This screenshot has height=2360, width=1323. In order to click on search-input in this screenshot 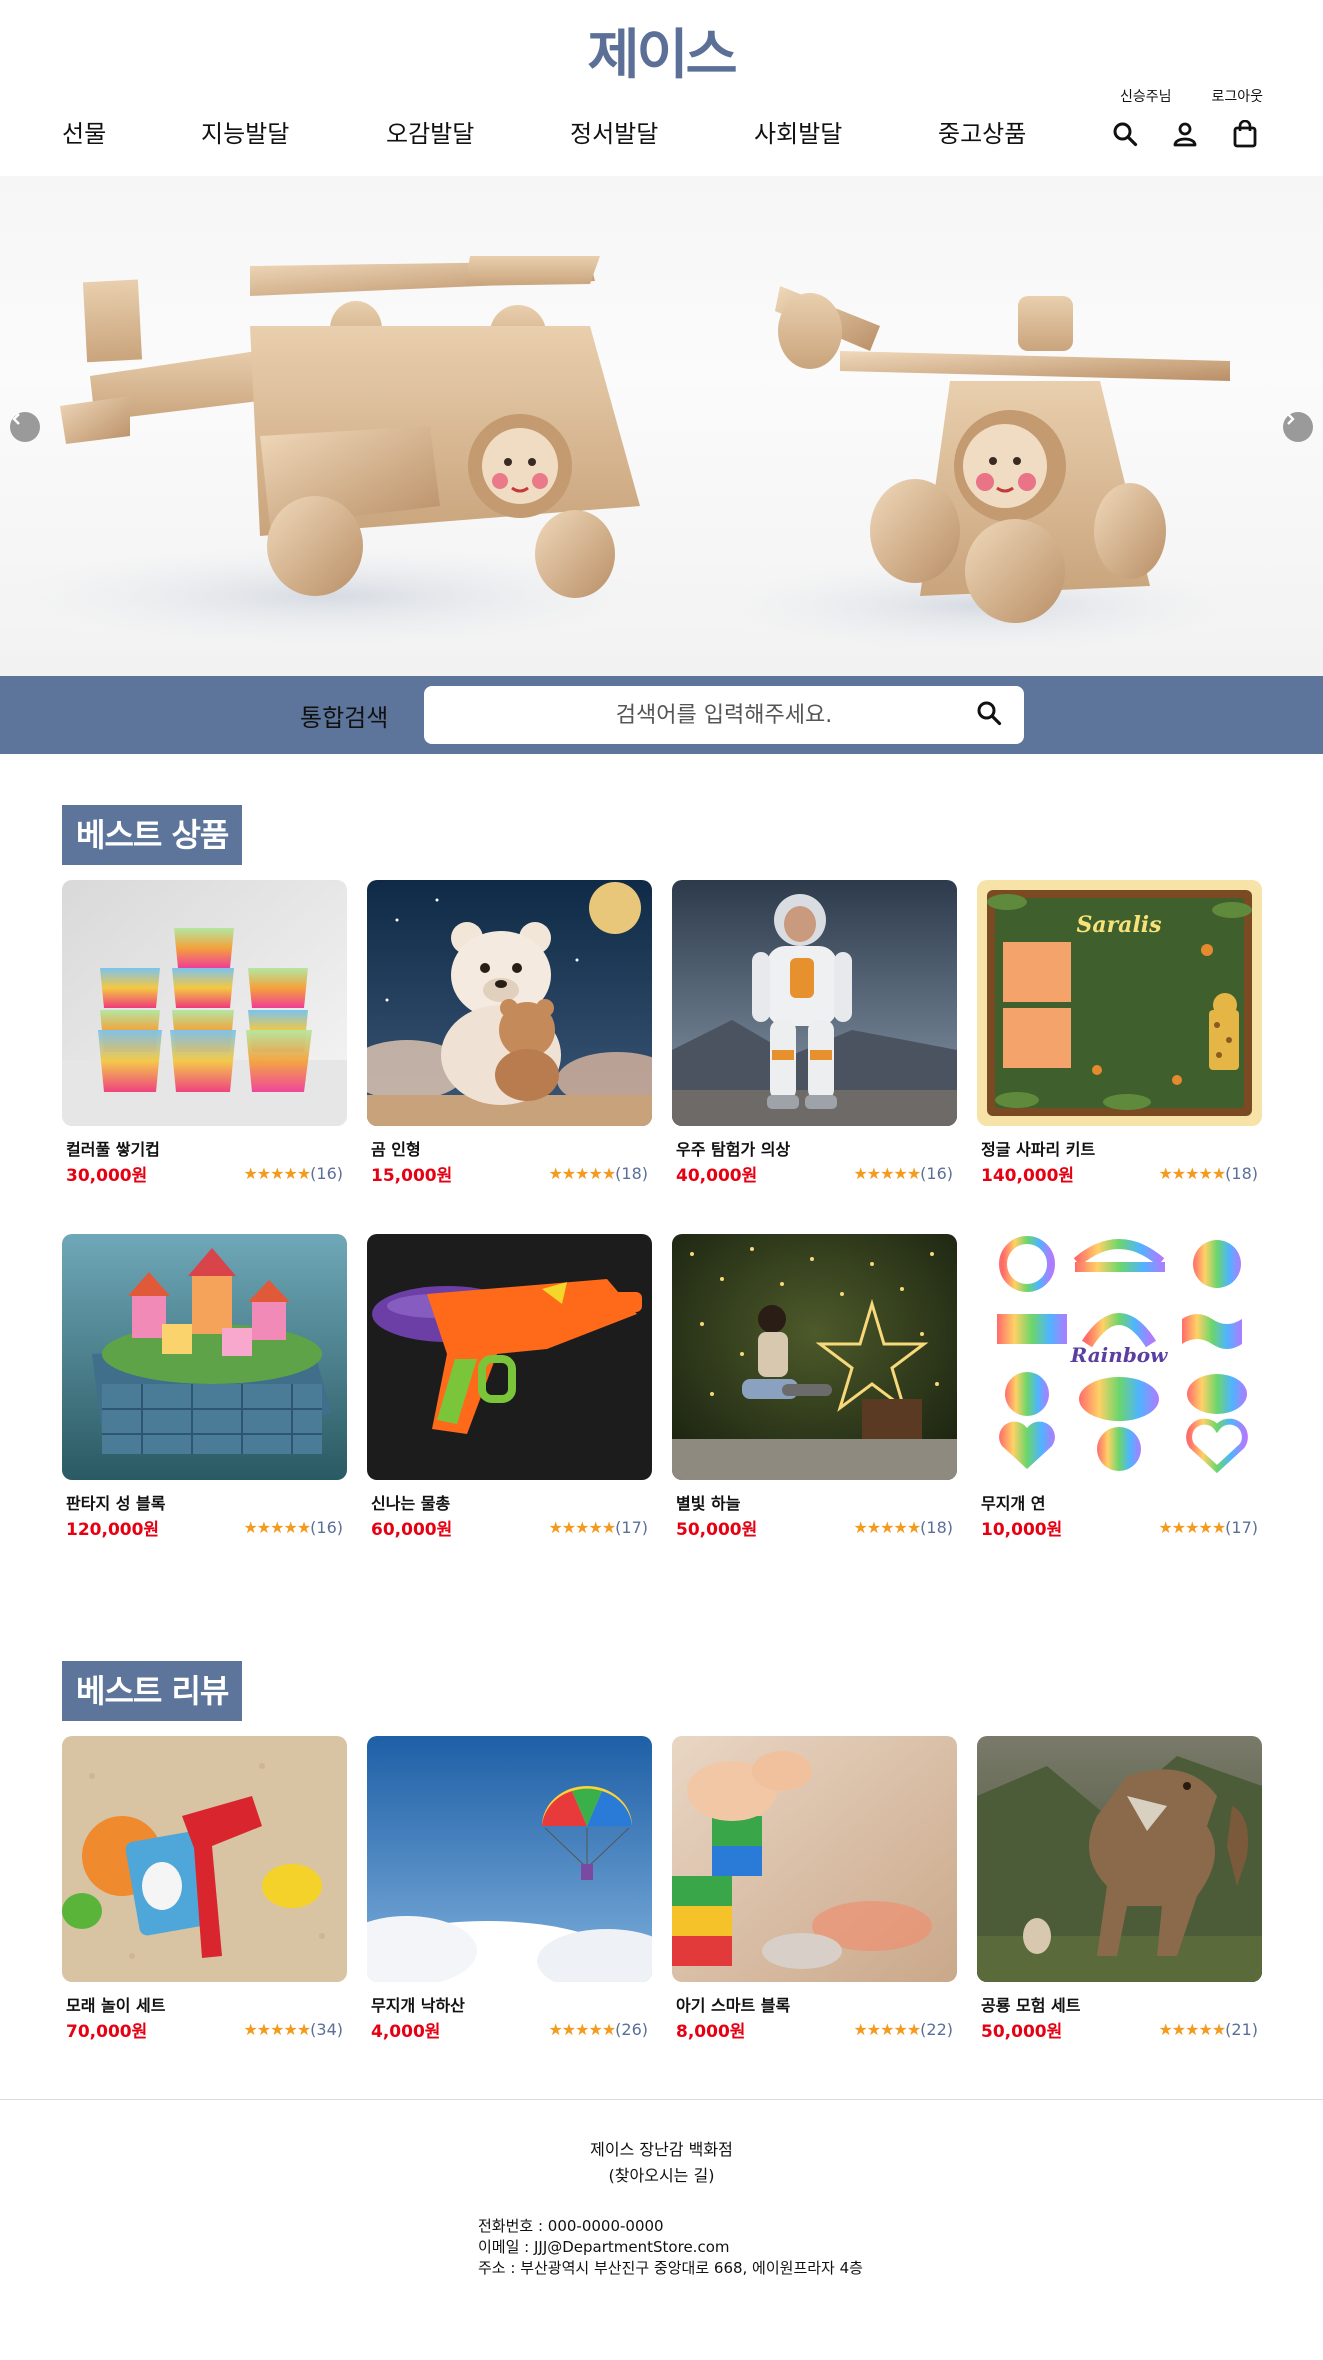, I will do `click(694, 715)`.